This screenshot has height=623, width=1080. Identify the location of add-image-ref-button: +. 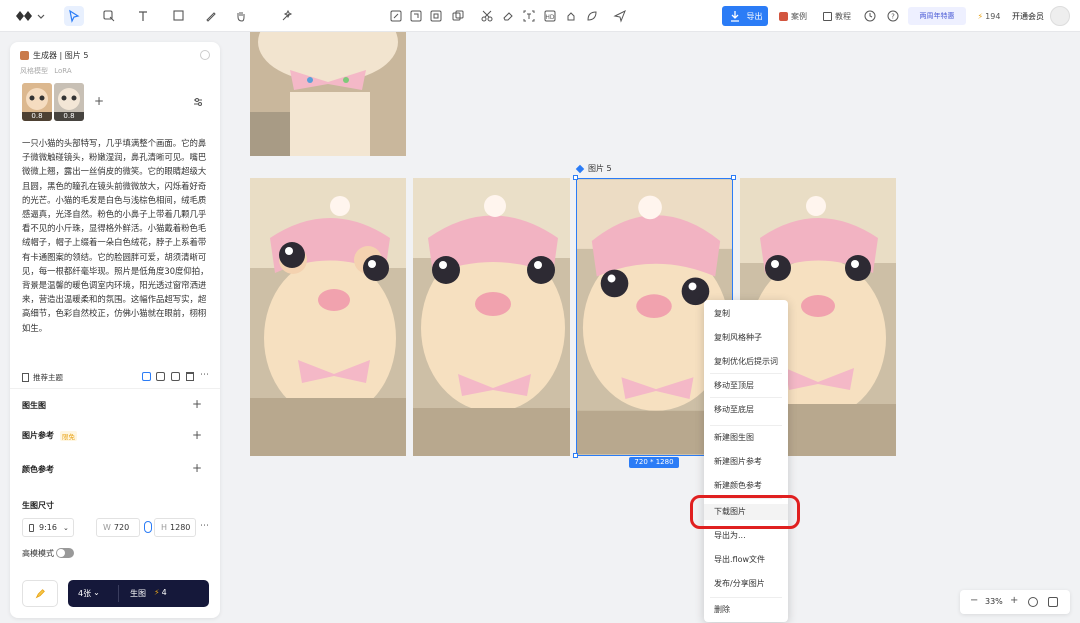
(197, 435).